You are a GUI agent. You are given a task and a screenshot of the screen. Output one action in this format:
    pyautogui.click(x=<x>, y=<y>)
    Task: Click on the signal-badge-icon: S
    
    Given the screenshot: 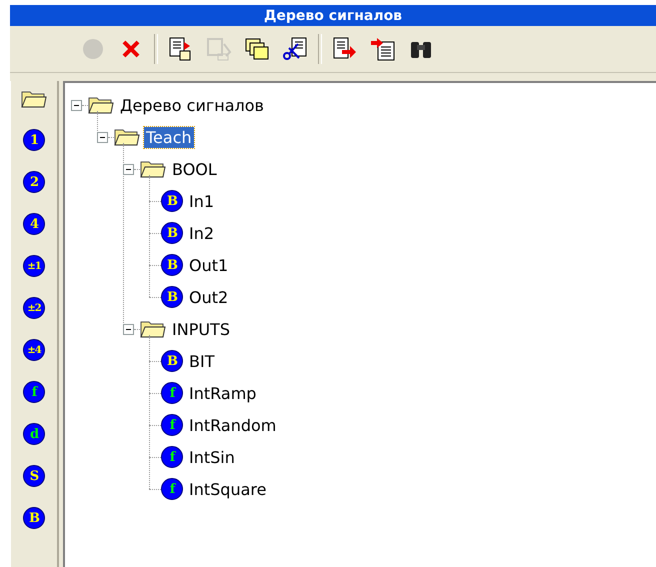 What is the action you would take?
    pyautogui.click(x=34, y=476)
    